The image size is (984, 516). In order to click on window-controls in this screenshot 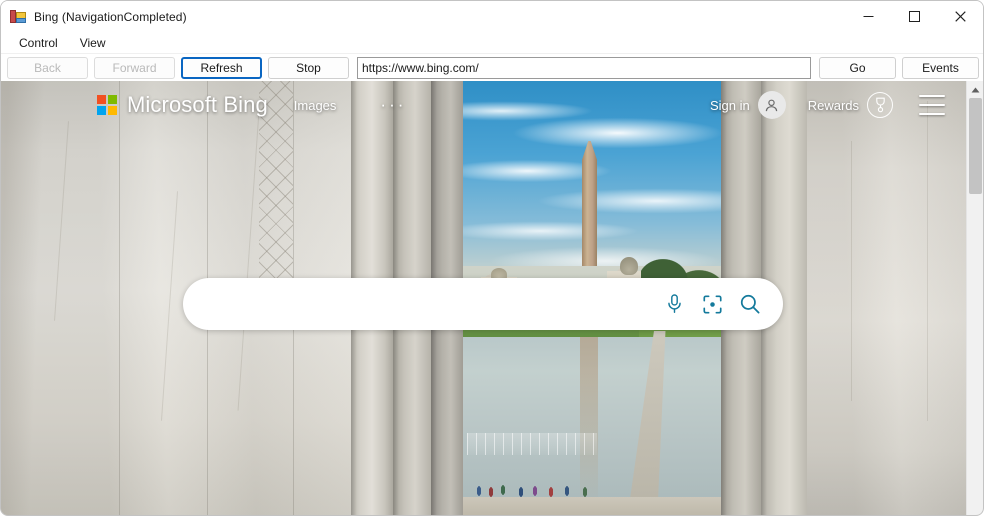, I will do `click(914, 16)`.